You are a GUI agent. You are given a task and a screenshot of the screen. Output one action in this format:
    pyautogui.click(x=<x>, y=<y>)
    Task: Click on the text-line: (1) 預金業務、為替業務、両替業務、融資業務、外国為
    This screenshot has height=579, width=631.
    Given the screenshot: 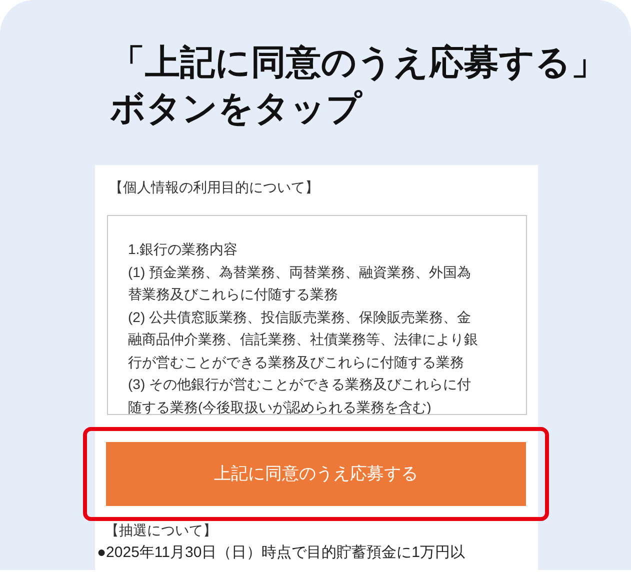 What is the action you would take?
    pyautogui.click(x=299, y=272)
    